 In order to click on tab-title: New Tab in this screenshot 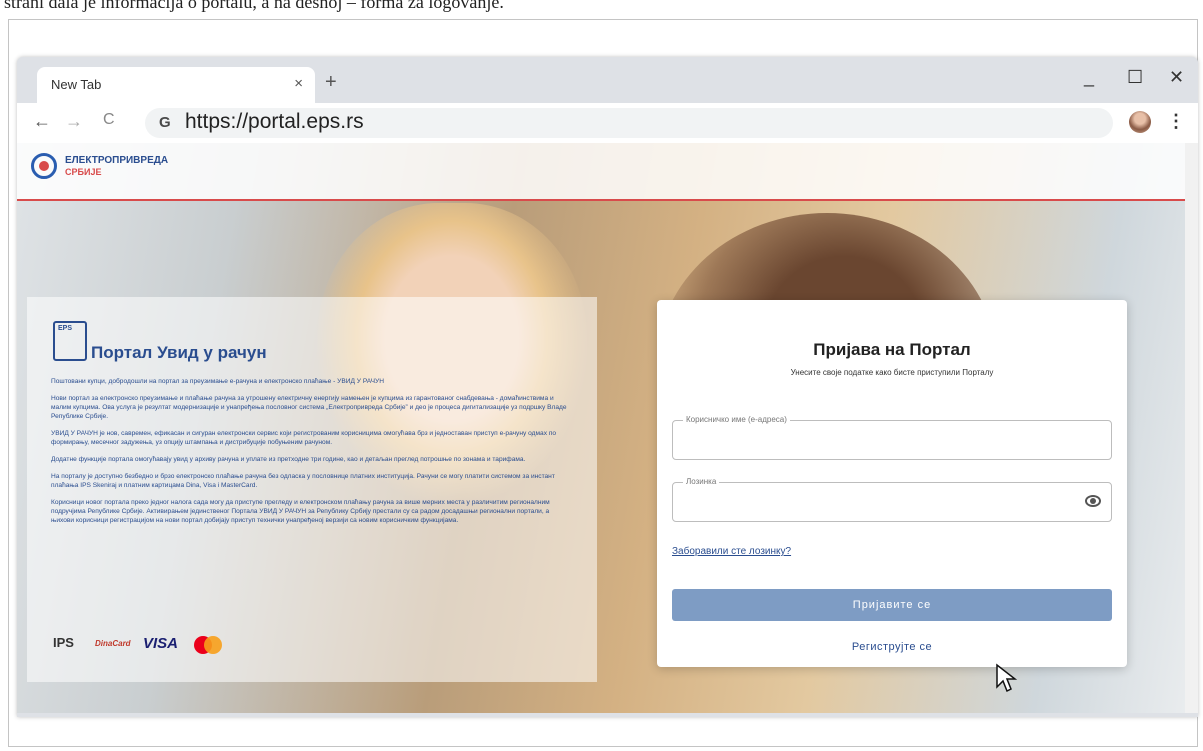, I will do `click(76, 84)`.